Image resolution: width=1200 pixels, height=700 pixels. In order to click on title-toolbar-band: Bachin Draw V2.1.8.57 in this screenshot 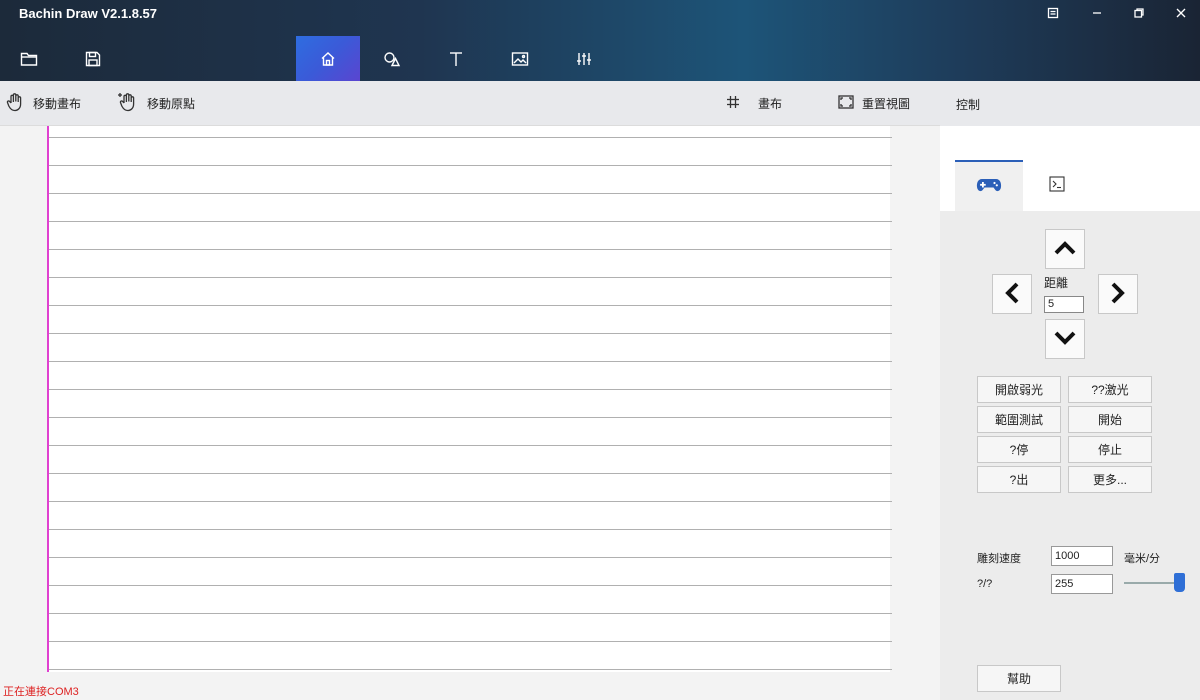, I will do `click(600, 40)`.